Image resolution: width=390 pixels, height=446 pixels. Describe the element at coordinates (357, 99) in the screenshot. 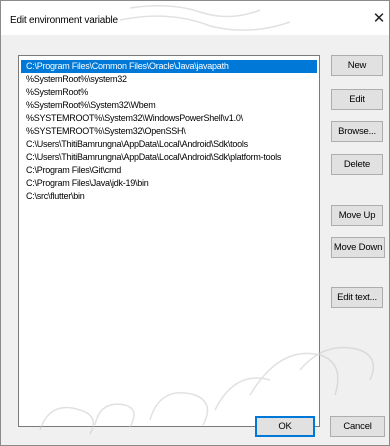

I see `edit-button: Edit` at that location.